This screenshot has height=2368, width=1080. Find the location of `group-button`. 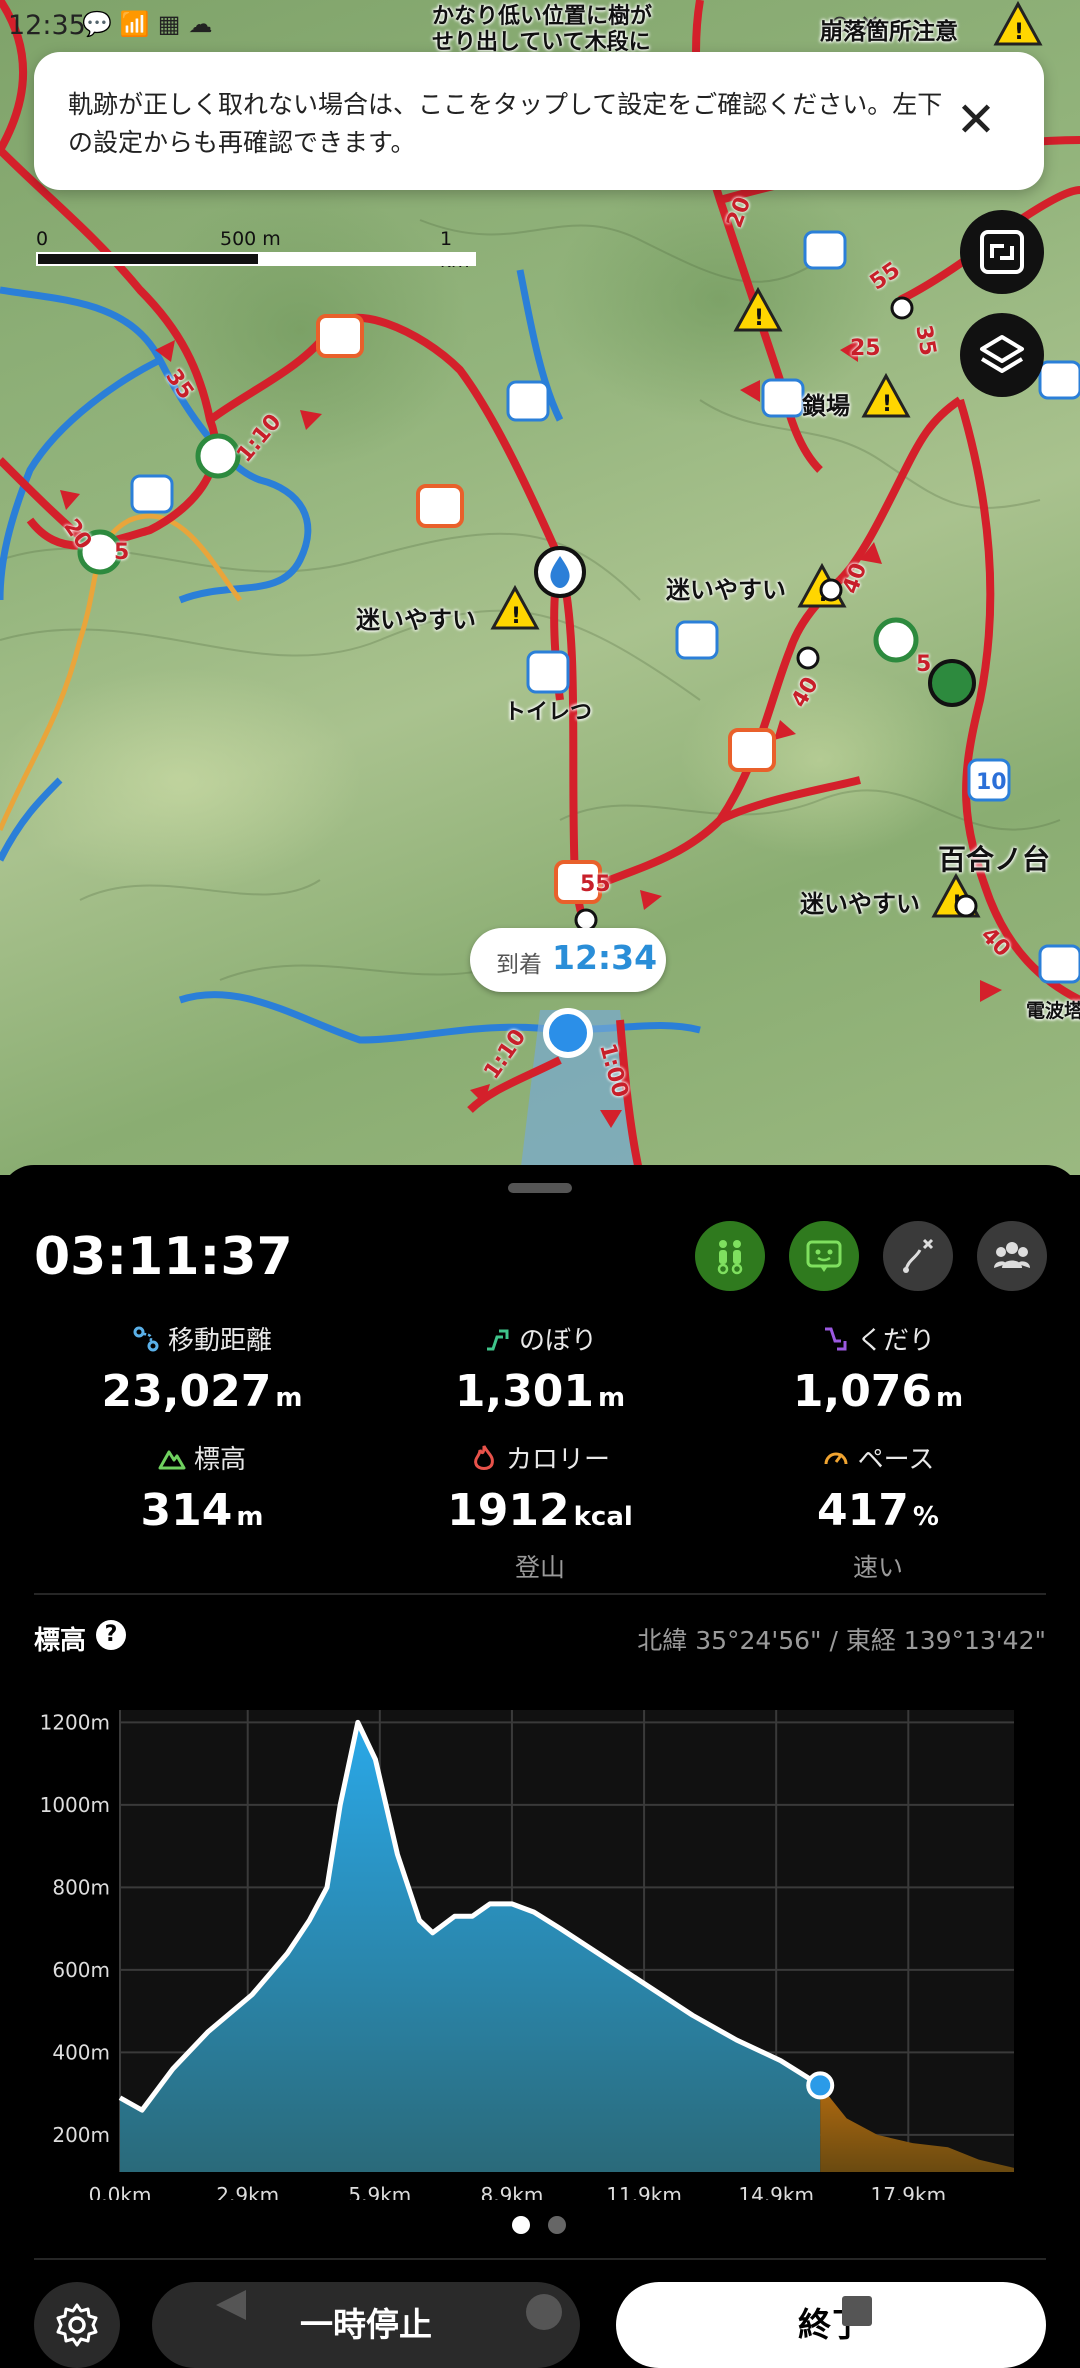

group-button is located at coordinates (1012, 1256).